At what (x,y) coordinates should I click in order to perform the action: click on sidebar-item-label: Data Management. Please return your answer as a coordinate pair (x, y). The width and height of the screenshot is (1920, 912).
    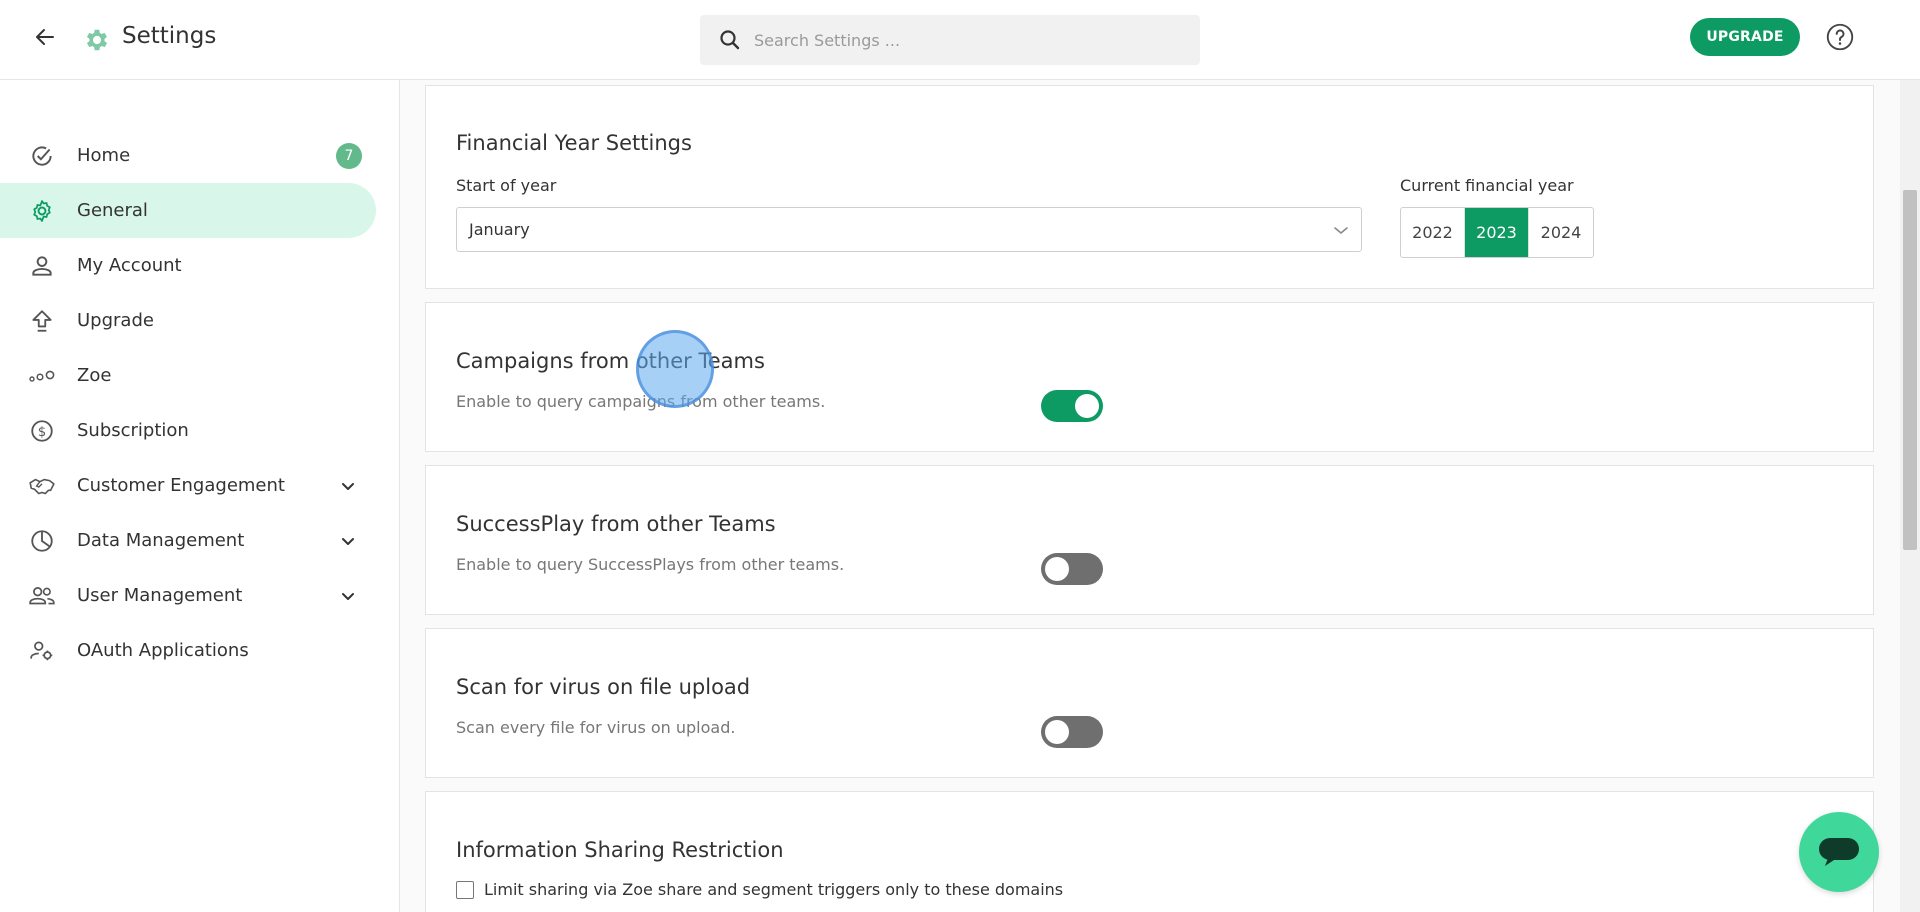
    Looking at the image, I should click on (161, 540).